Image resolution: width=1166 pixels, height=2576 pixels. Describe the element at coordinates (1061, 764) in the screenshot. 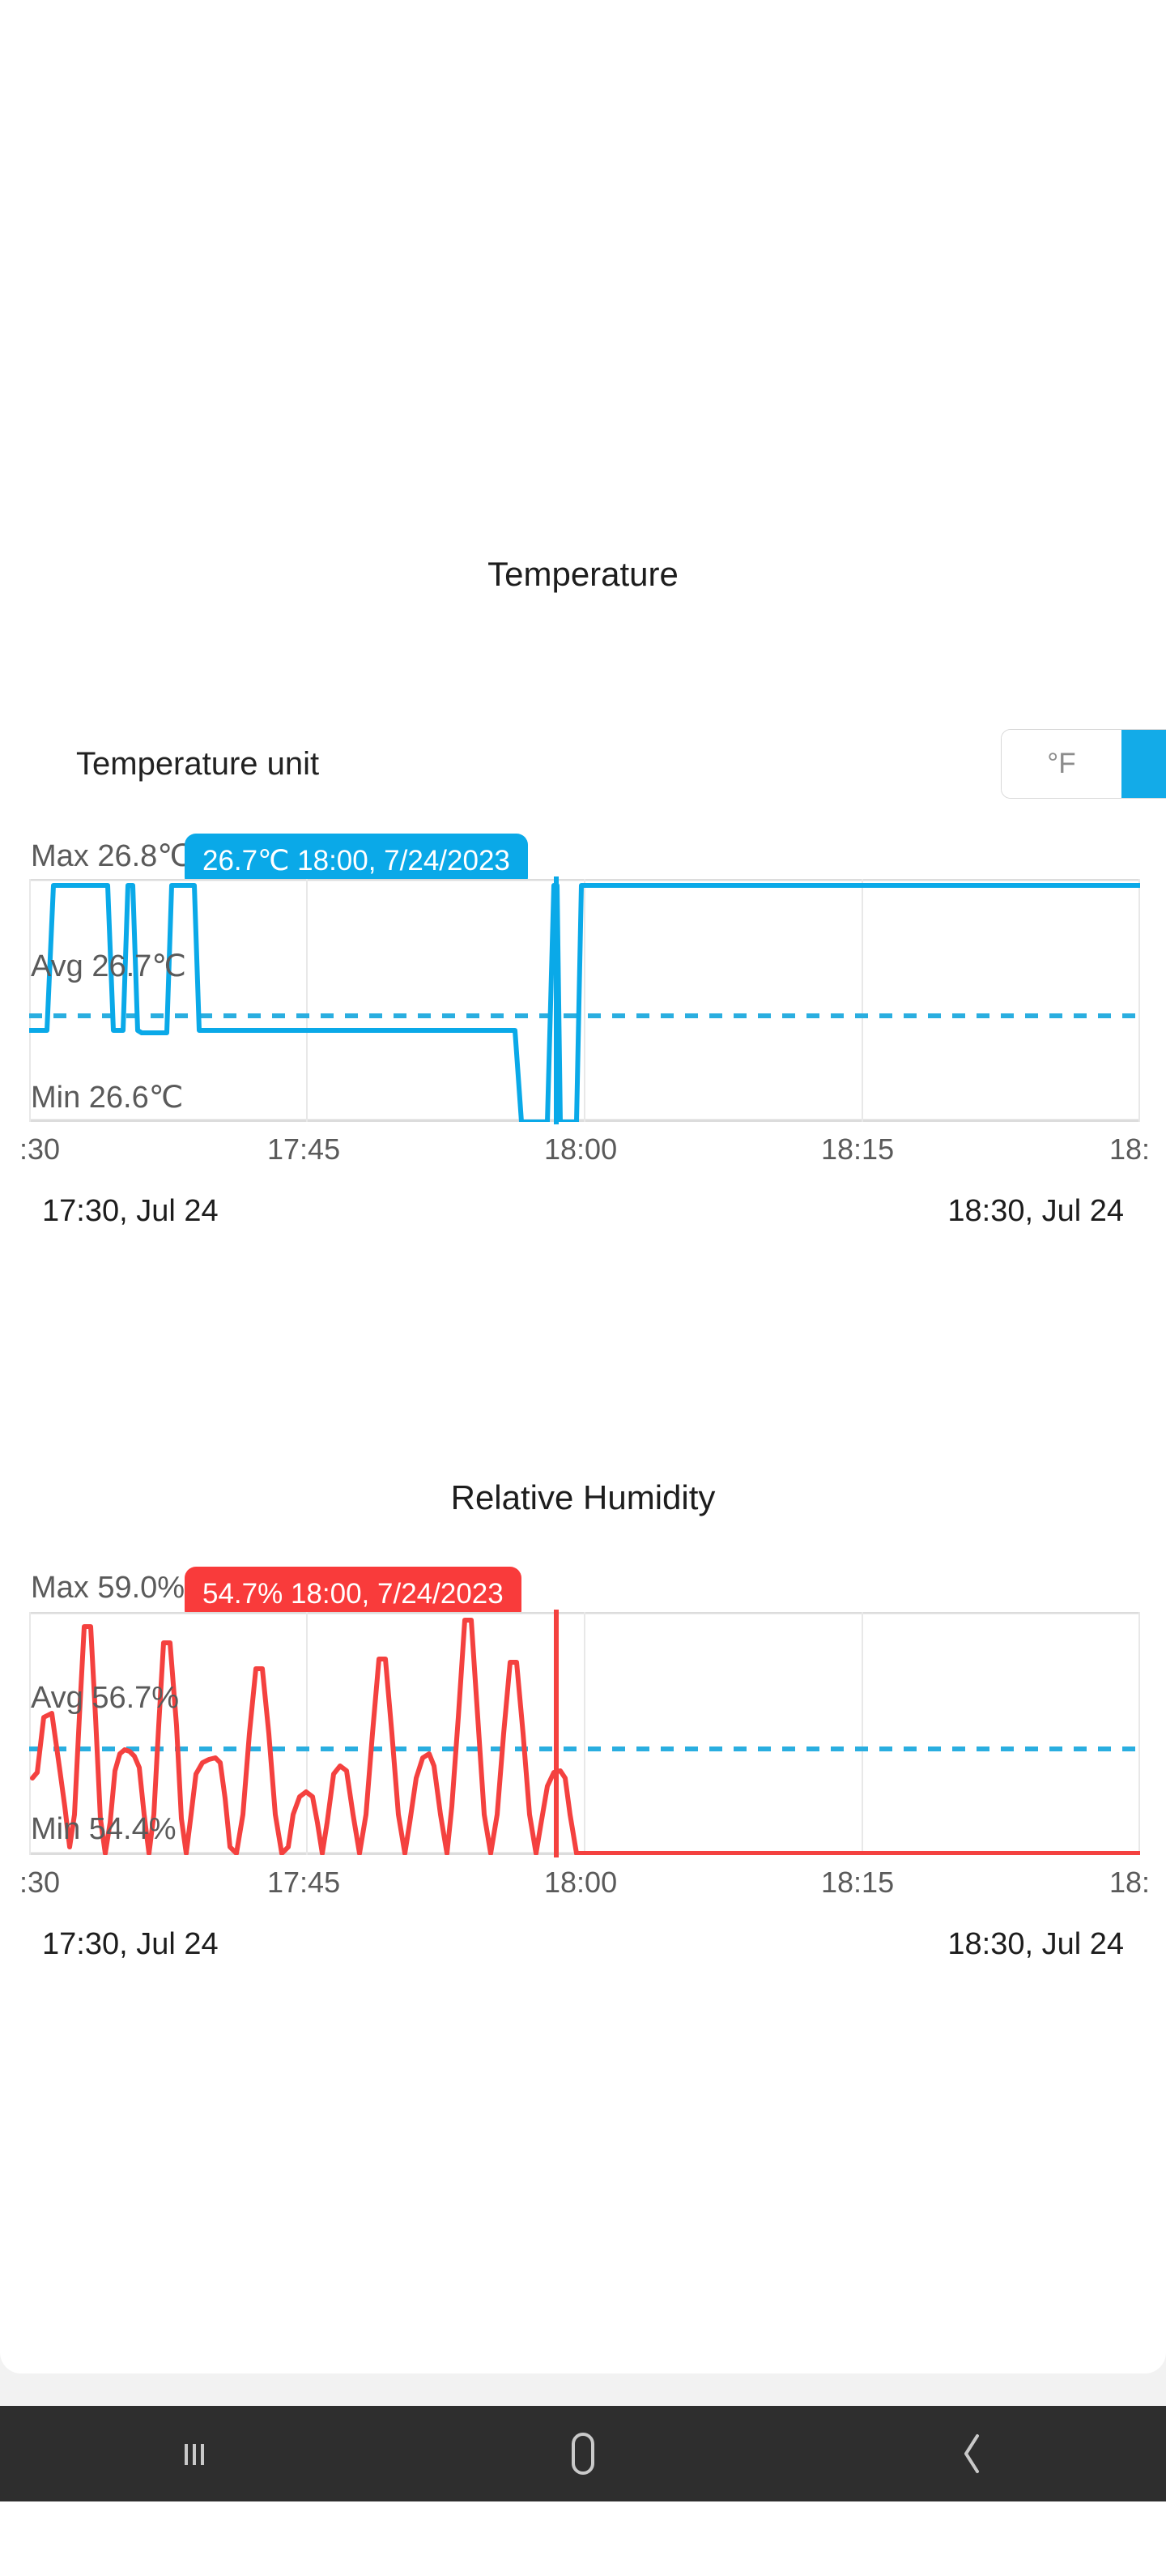

I see `unit-option-fahrenheit: °F` at that location.